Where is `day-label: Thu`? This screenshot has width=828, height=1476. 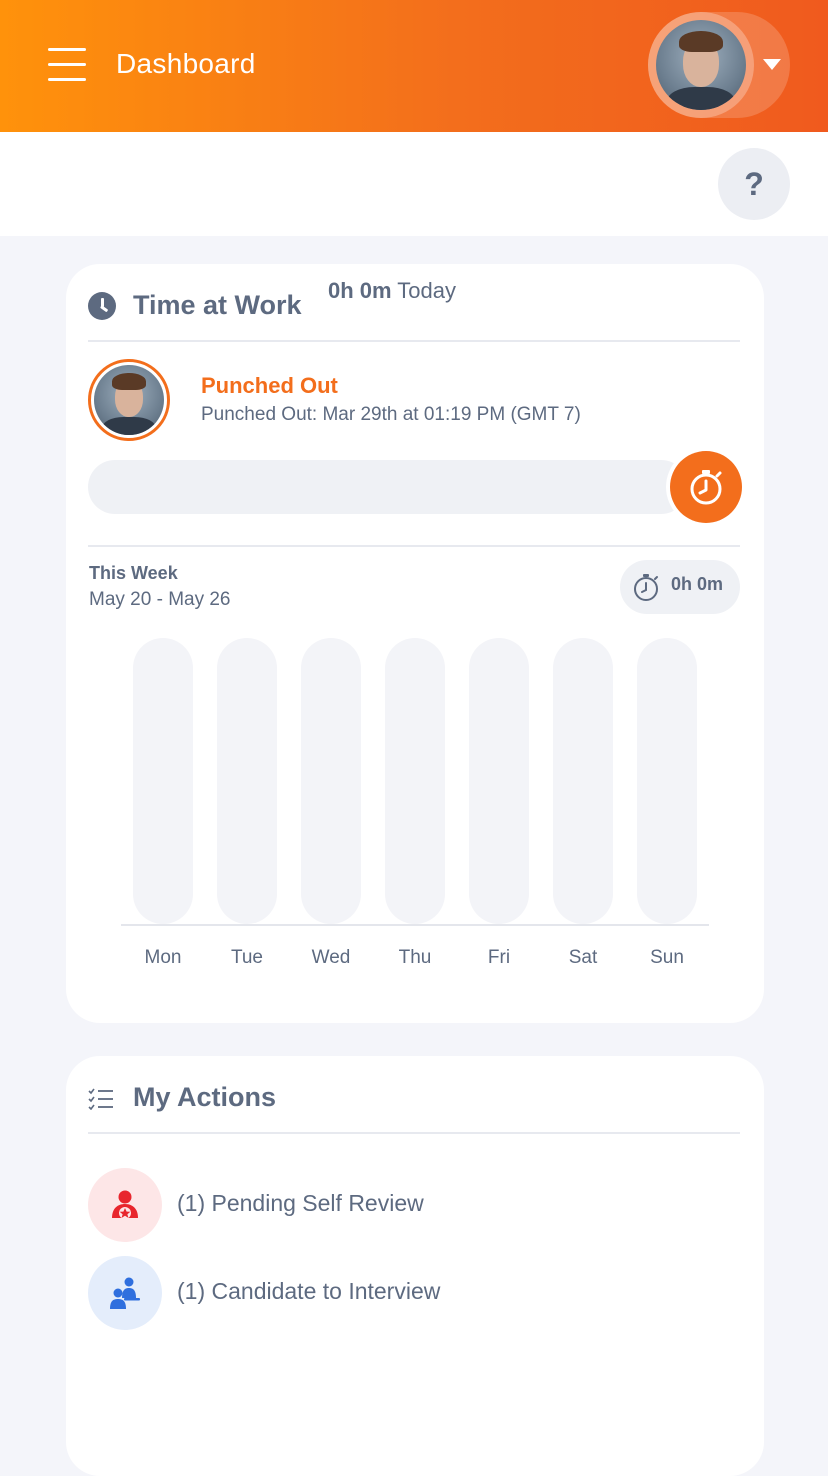 day-label: Thu is located at coordinates (415, 957).